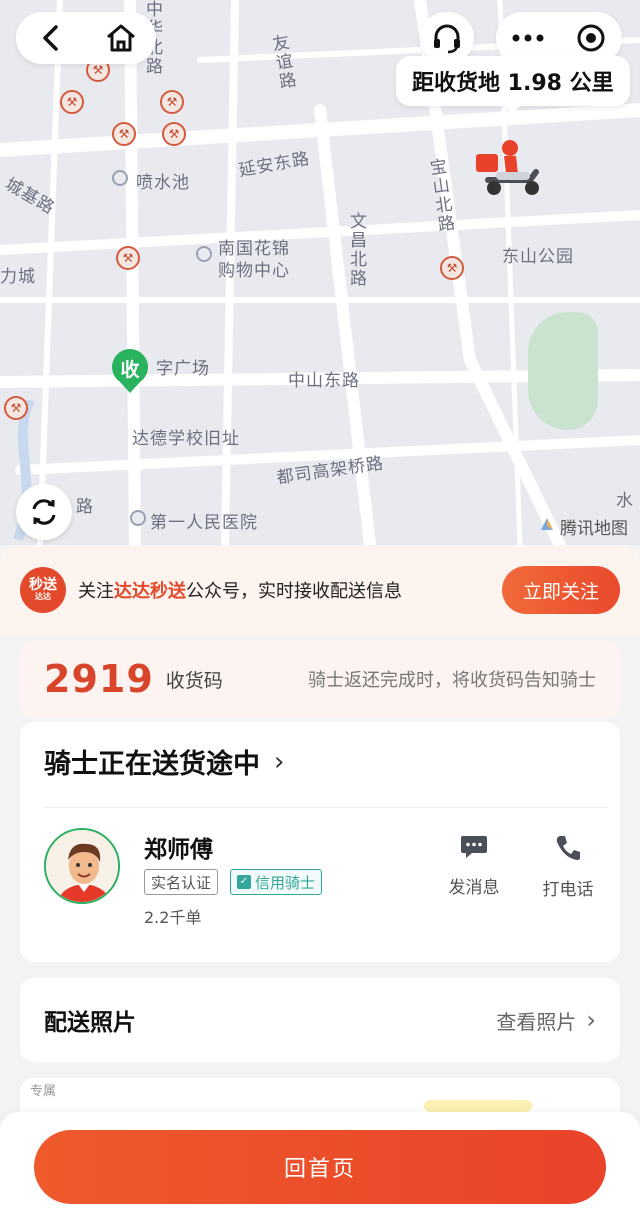 The width and height of the screenshot is (640, 1222). What do you see at coordinates (244, 882) in the screenshot?
I see `credit-check-icon: ✓` at bounding box center [244, 882].